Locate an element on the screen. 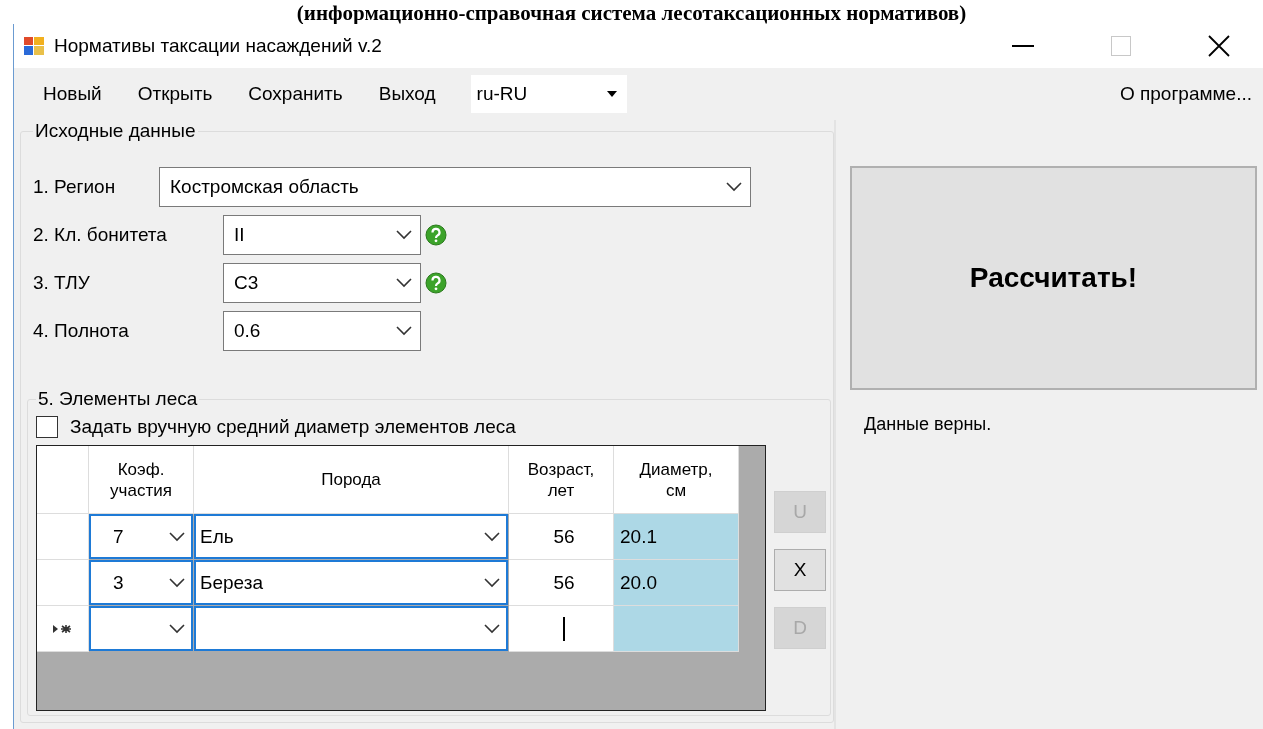 This screenshot has height=729, width=1263. column-header: Диаметр, см is located at coordinates (676, 480).